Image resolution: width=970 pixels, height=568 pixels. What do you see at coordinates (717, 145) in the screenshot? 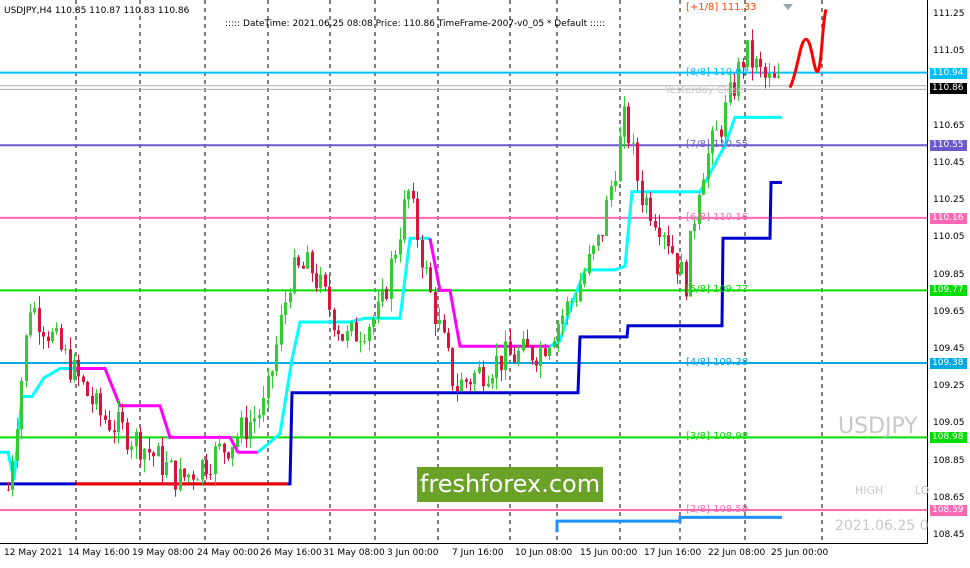
I see `level-label-7-8: [7/8] 110.55` at bounding box center [717, 145].